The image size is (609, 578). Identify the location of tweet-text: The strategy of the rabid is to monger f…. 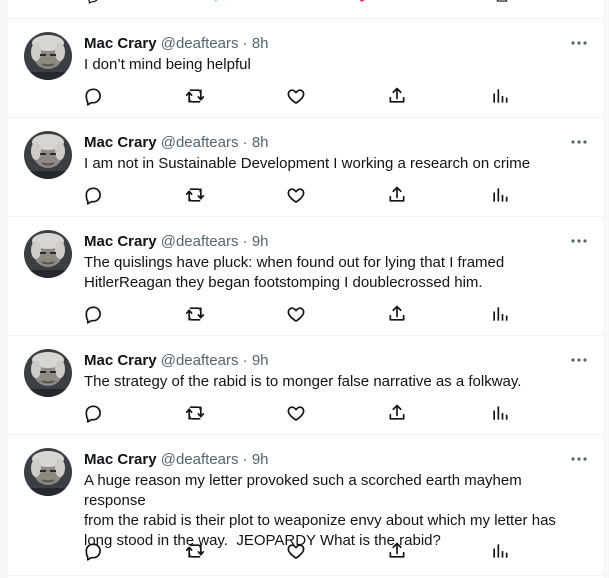
(303, 381).